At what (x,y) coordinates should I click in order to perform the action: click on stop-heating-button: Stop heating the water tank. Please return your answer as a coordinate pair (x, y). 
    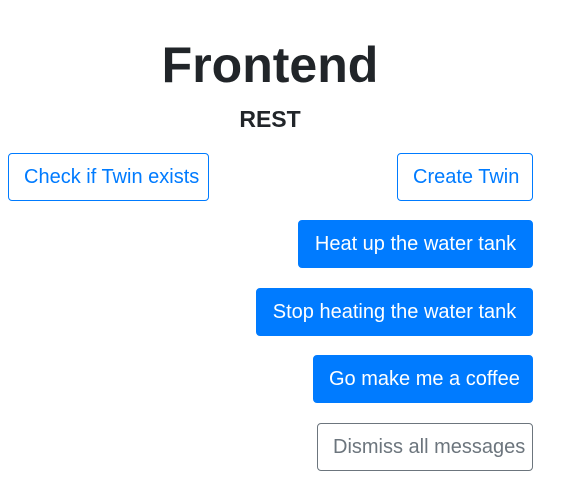
    Looking at the image, I should click on (394, 312).